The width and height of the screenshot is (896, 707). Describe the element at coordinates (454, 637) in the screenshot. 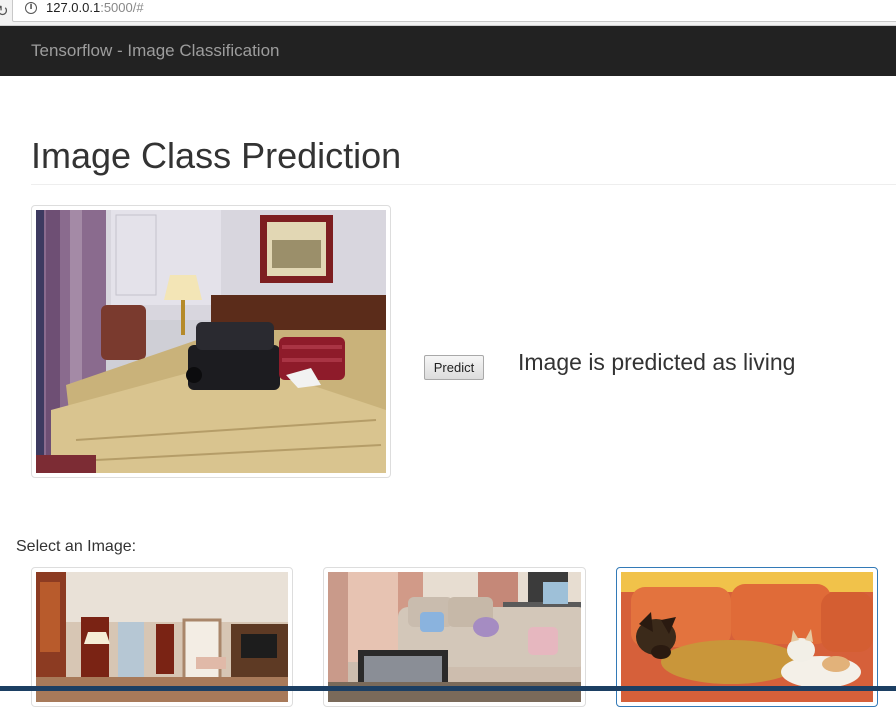

I see `gallery-image-living-room` at that location.